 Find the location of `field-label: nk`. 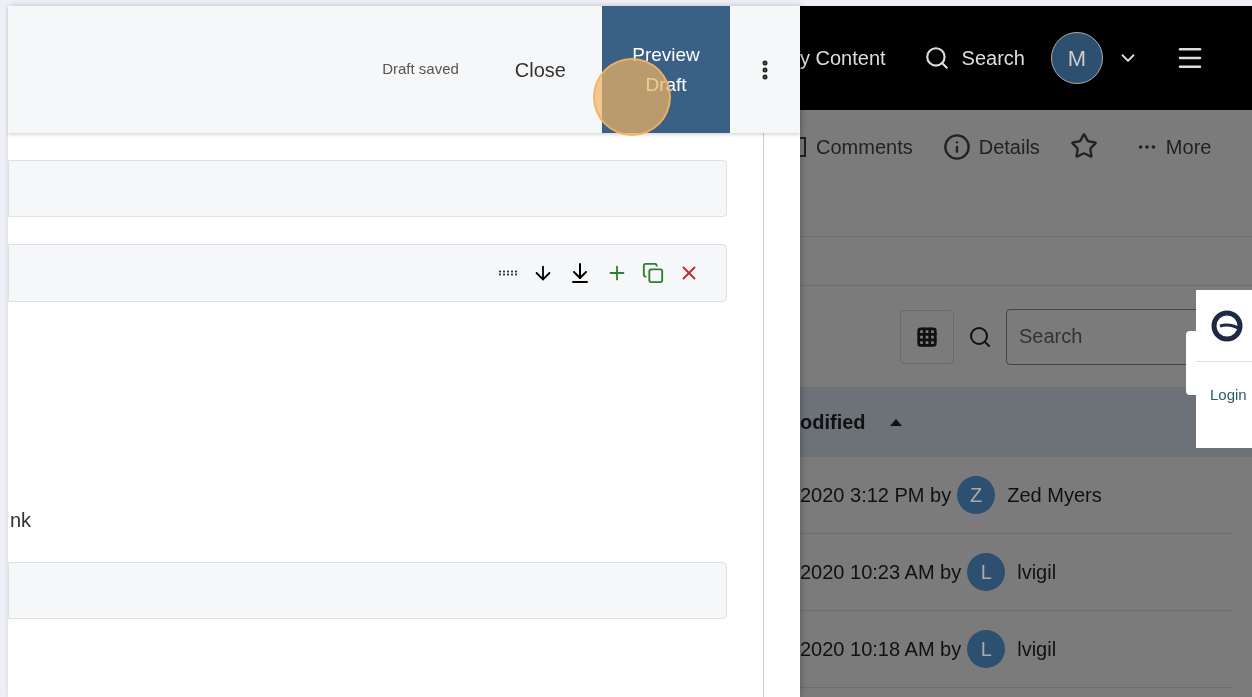

field-label: nk is located at coordinates (21, 520).